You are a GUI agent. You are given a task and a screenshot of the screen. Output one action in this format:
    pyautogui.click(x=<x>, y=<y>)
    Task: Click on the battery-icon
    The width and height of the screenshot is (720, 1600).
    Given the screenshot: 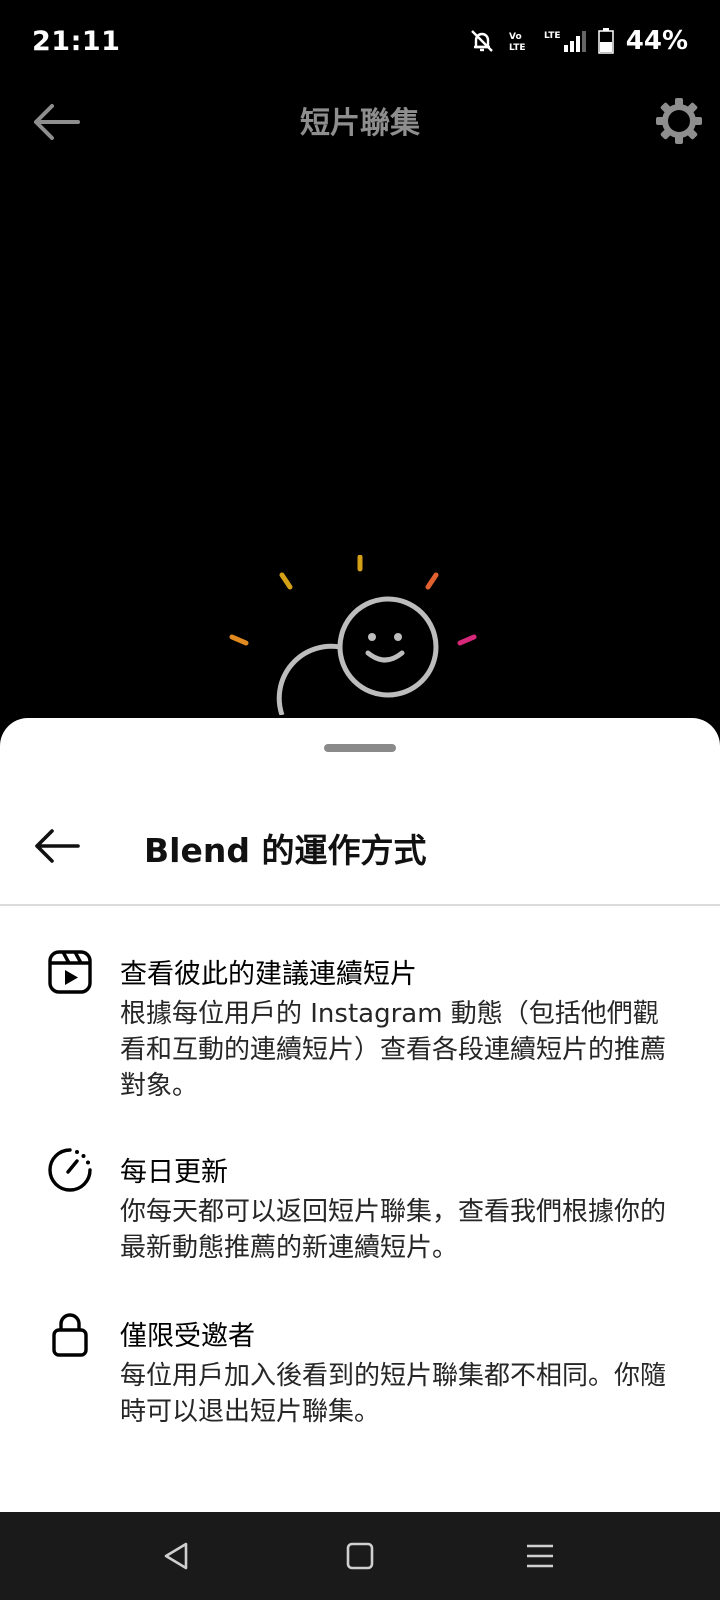 What is the action you would take?
    pyautogui.click(x=606, y=41)
    